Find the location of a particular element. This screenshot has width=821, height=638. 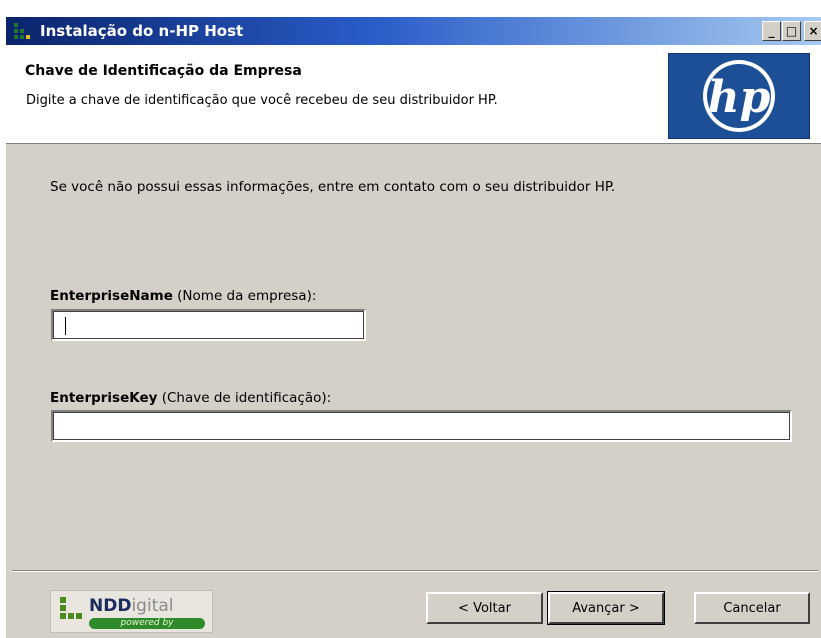

maximize-icon: □ is located at coordinates (791, 31).